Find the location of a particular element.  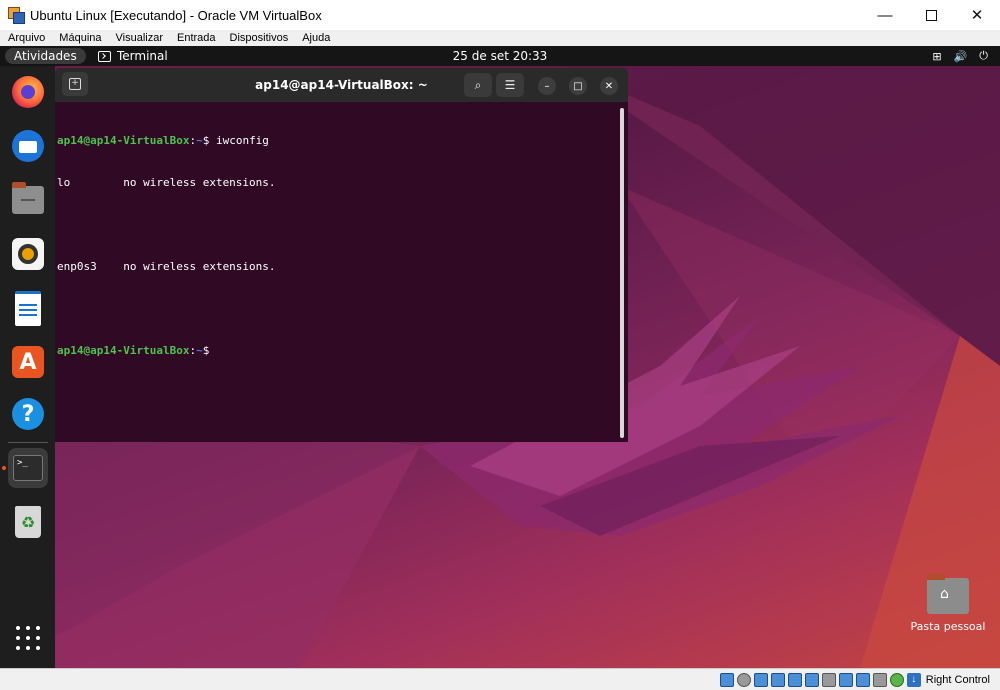

app-grid-icon is located at coordinates (28, 638).